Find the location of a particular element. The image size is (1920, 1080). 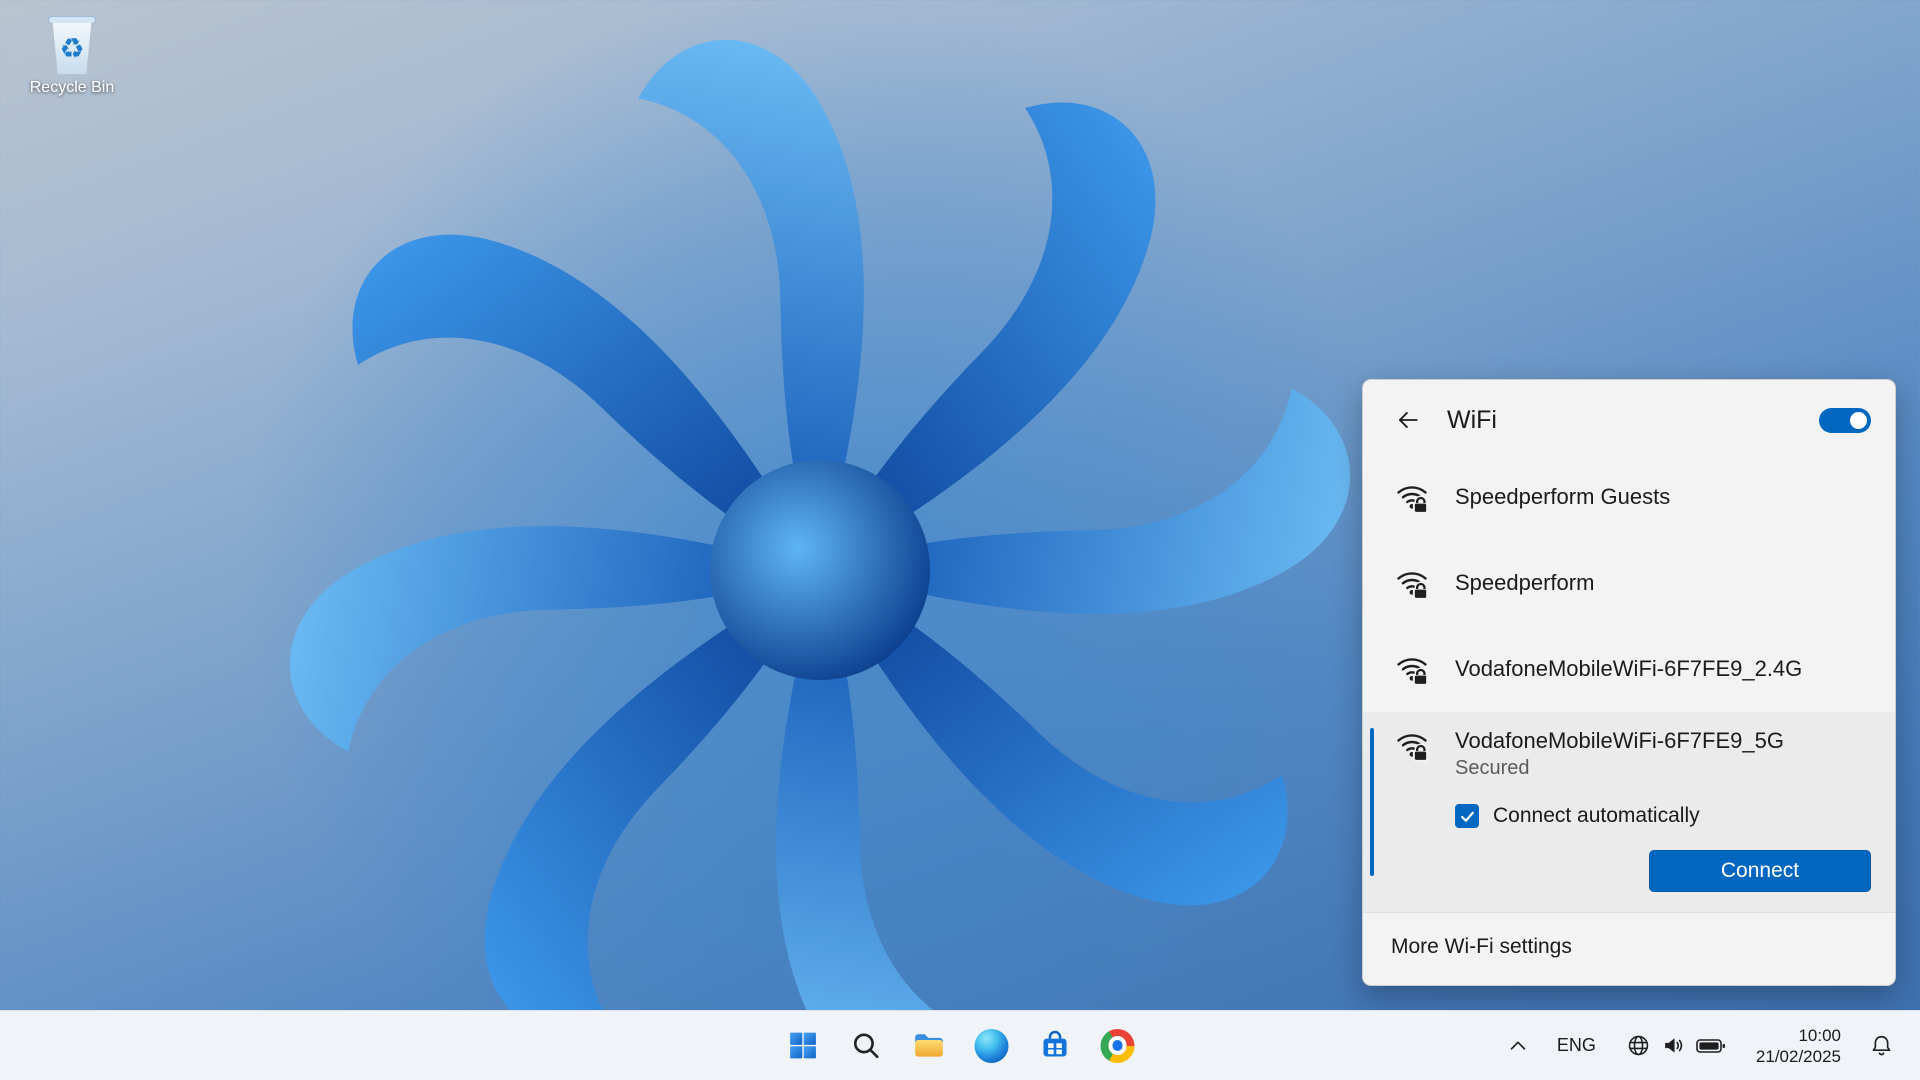

clock: 10:00 21/02/2025 is located at coordinates (1798, 1046).